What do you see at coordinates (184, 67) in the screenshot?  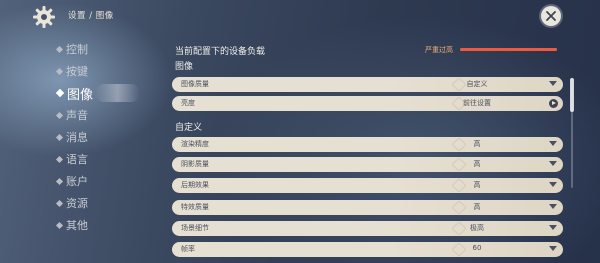 I see `section-title-graphics: 图像` at bounding box center [184, 67].